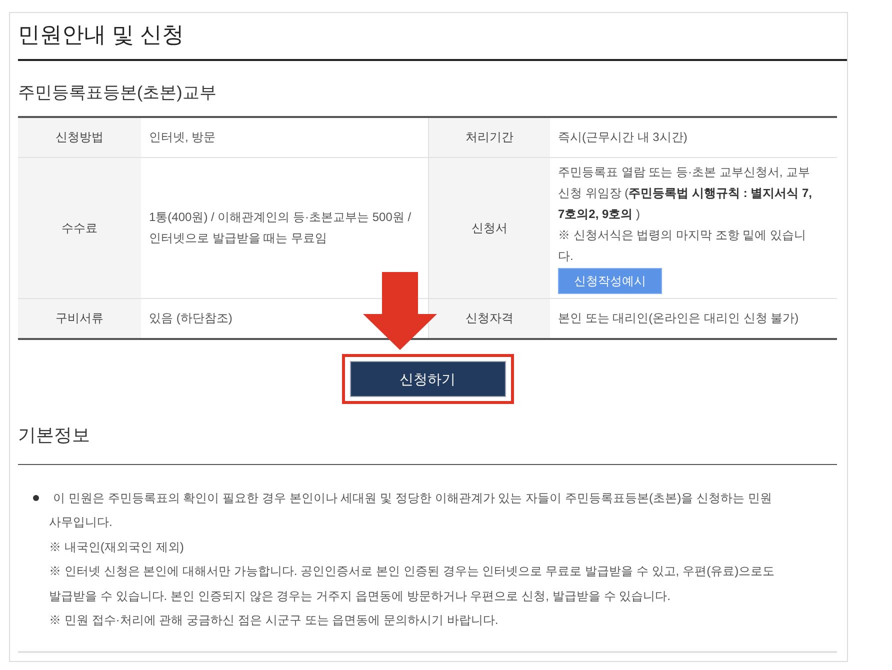 Image resolution: width=892 pixels, height=670 pixels. Describe the element at coordinates (79, 228) in the screenshot. I see `table-header-cell: 수수료` at that location.